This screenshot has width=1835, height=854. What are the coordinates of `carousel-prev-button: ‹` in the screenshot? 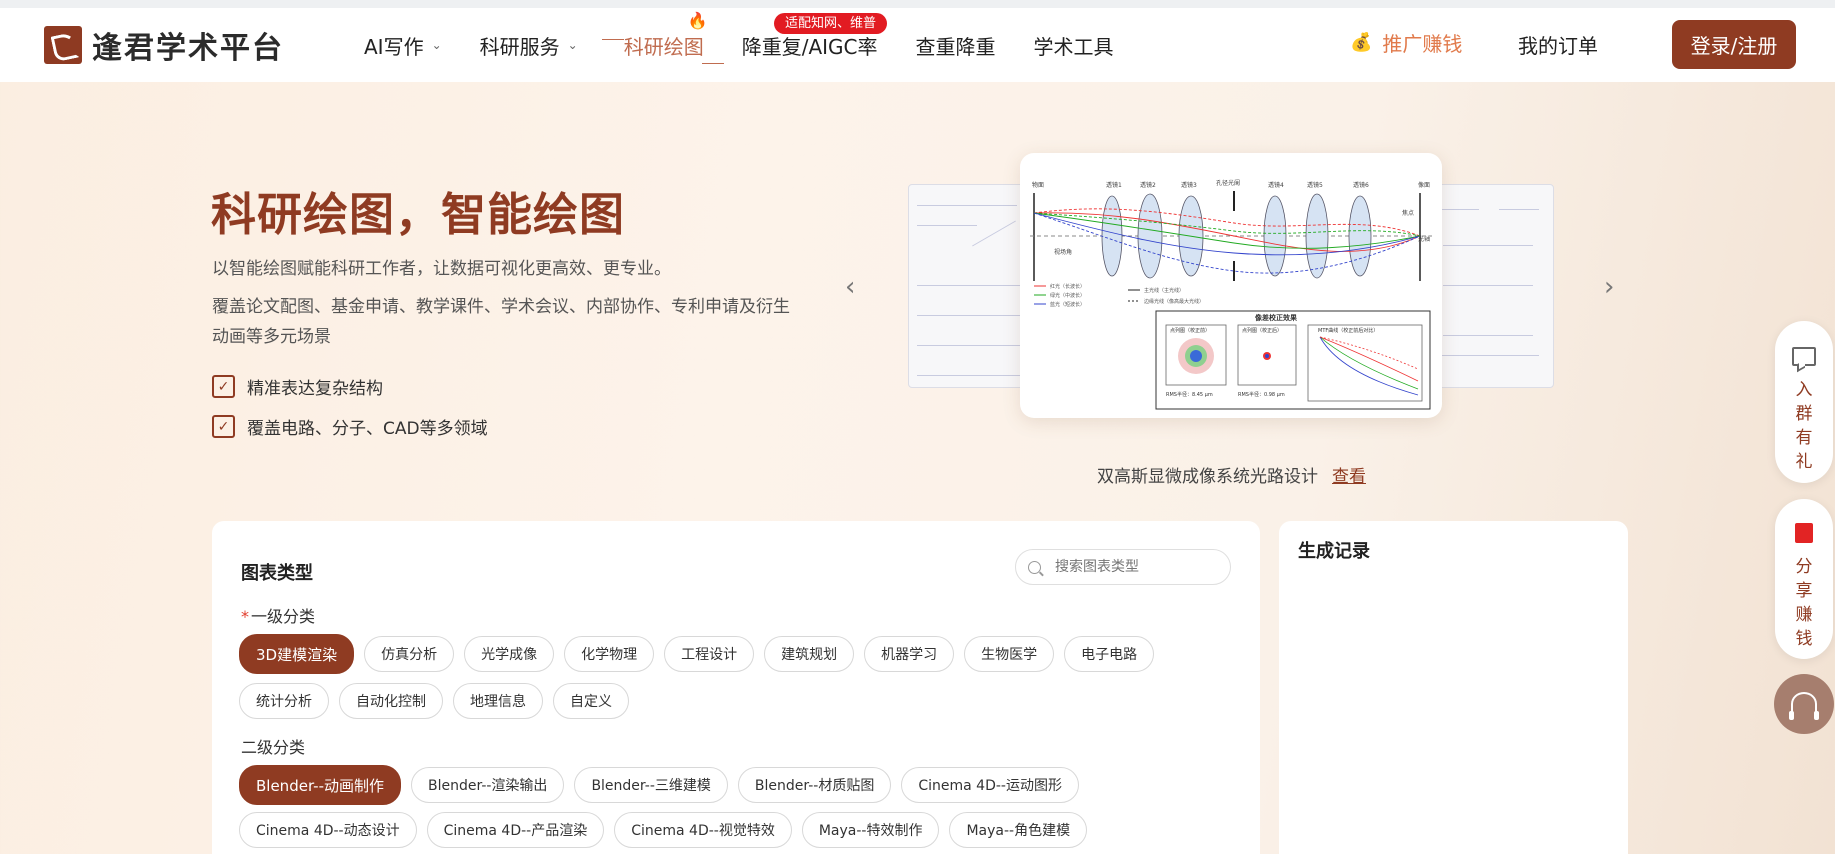 It's located at (850, 287).